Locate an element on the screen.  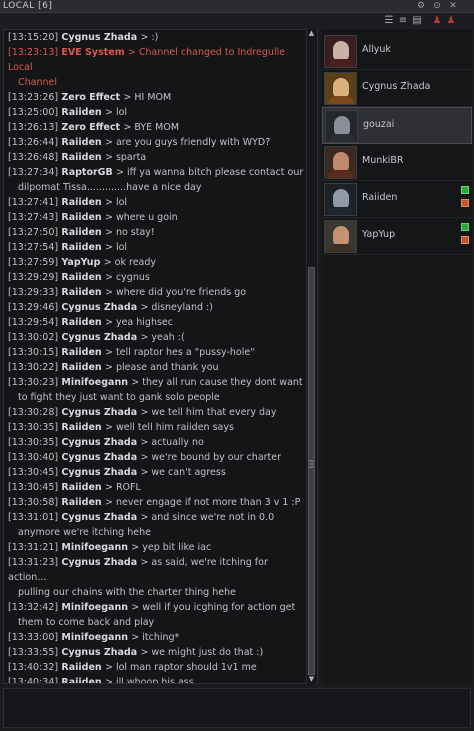
list-view-icon: ☰ is located at coordinates (389, 21).